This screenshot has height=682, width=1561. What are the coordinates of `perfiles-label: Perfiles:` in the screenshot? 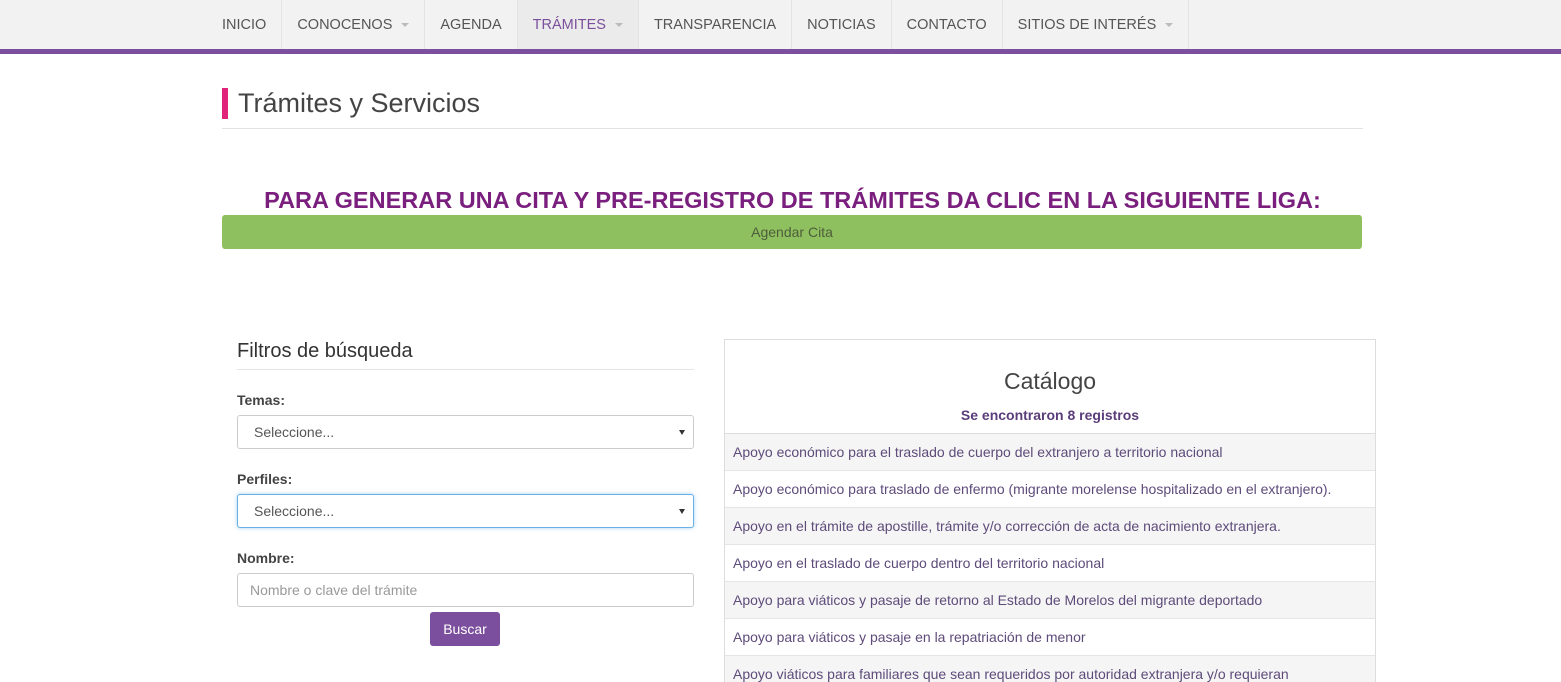 It's located at (265, 479).